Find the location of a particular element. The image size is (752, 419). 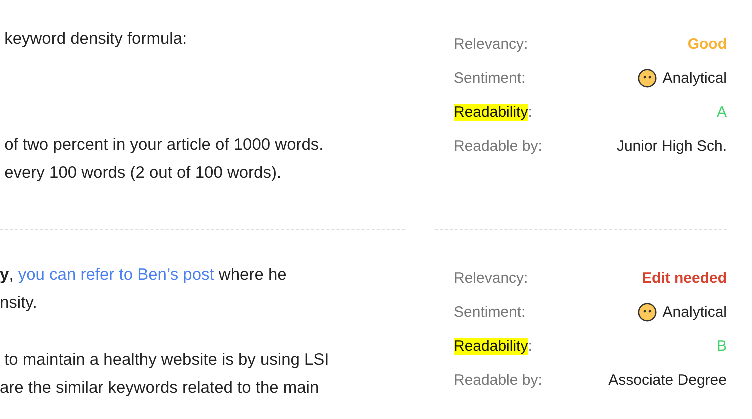

paragraph-line: y, you can refer to Ben’s post where he is located at coordinates (144, 275).